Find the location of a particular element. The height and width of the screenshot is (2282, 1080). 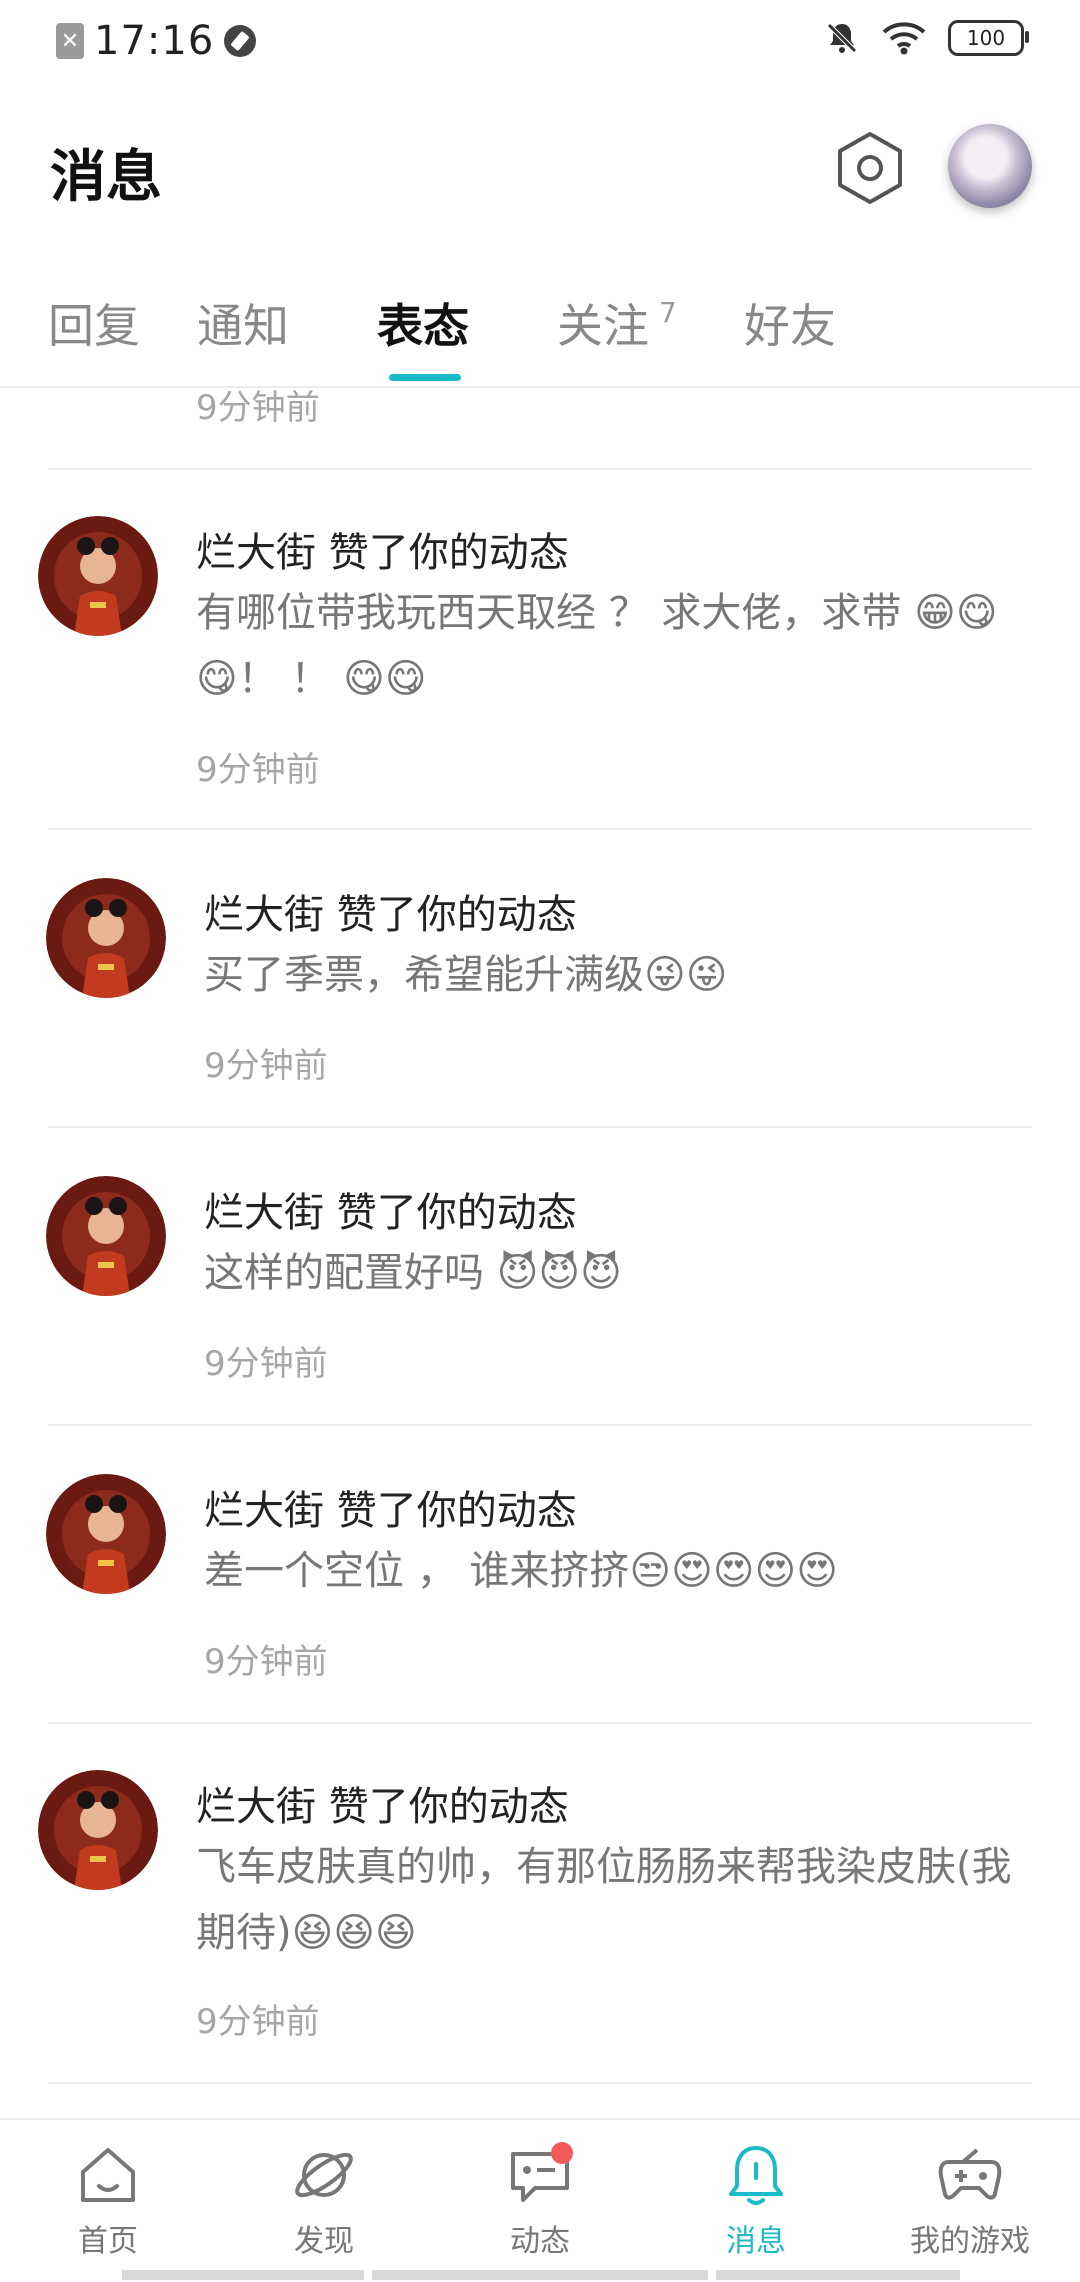

tab-notice: 通知 is located at coordinates (243, 323).